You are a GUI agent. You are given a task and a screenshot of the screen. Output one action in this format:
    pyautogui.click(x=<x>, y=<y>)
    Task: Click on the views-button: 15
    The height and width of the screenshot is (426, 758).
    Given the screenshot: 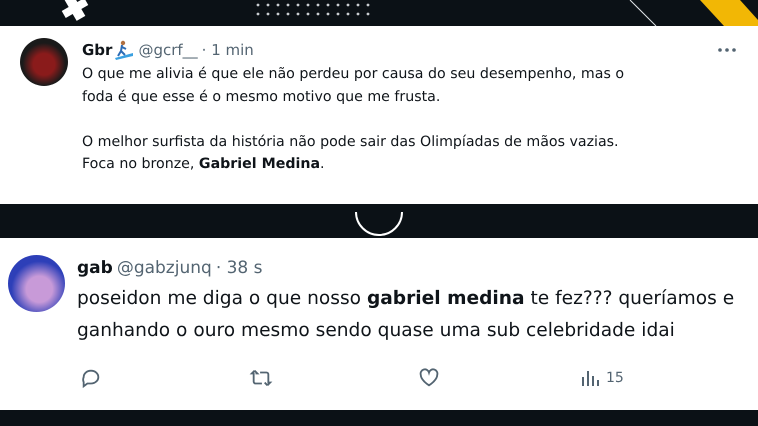 What is the action you would take?
    pyautogui.click(x=602, y=378)
    